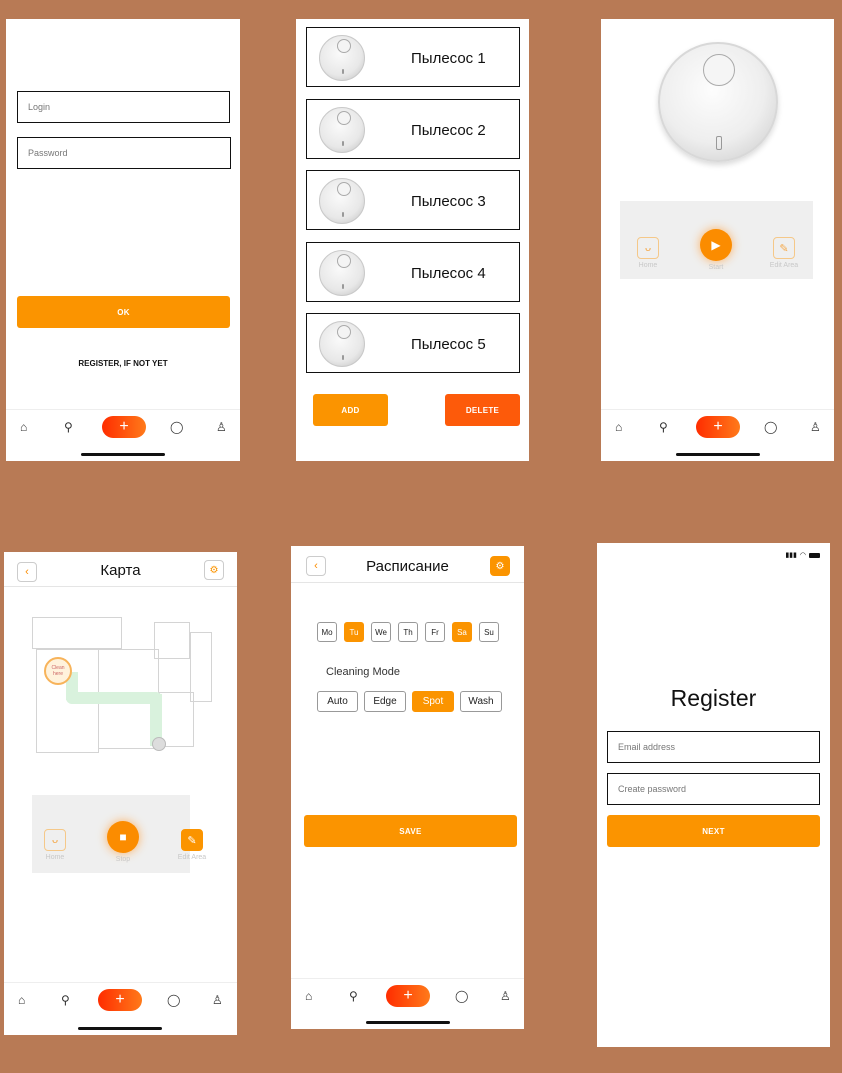 The width and height of the screenshot is (842, 1073). I want to click on stop-control: ■ Stop, so click(123, 842).